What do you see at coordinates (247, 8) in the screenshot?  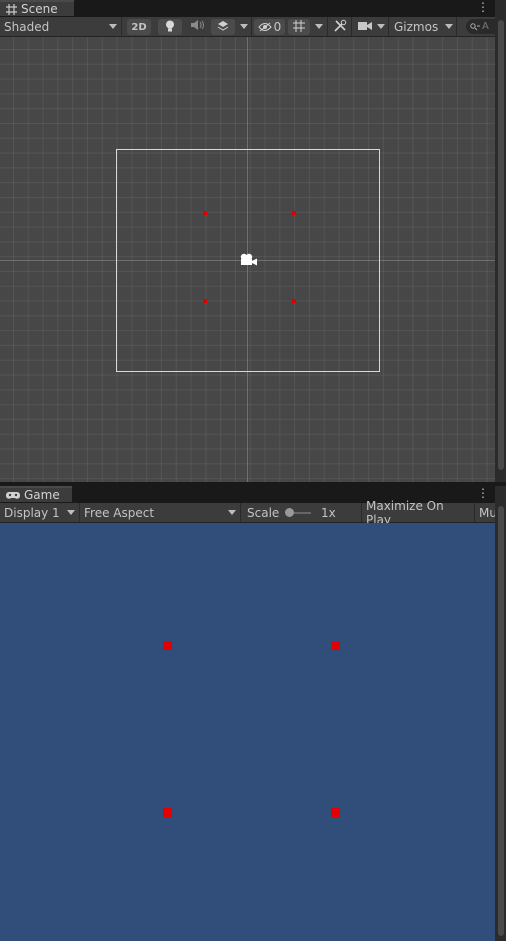 I see `scene-tab-strip: Scene ⋮` at bounding box center [247, 8].